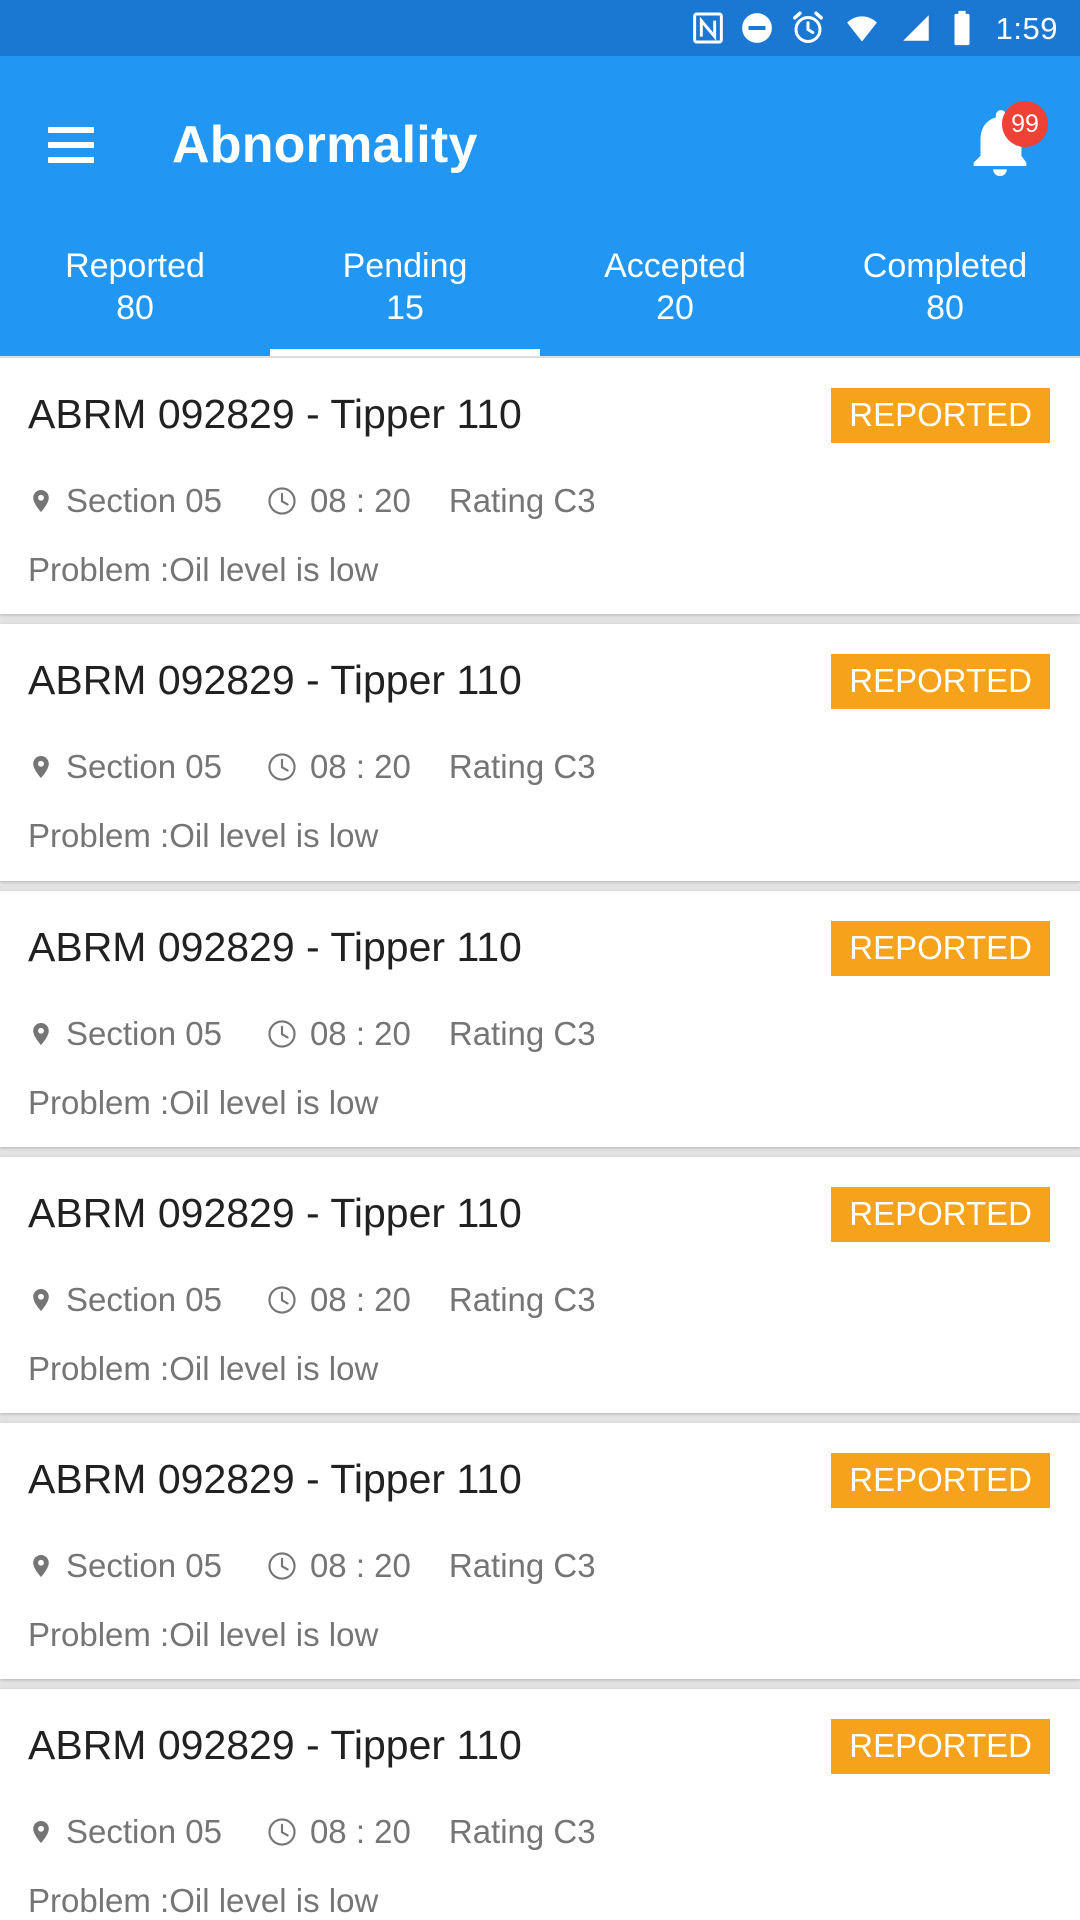  I want to click on alarm-icon, so click(808, 28).